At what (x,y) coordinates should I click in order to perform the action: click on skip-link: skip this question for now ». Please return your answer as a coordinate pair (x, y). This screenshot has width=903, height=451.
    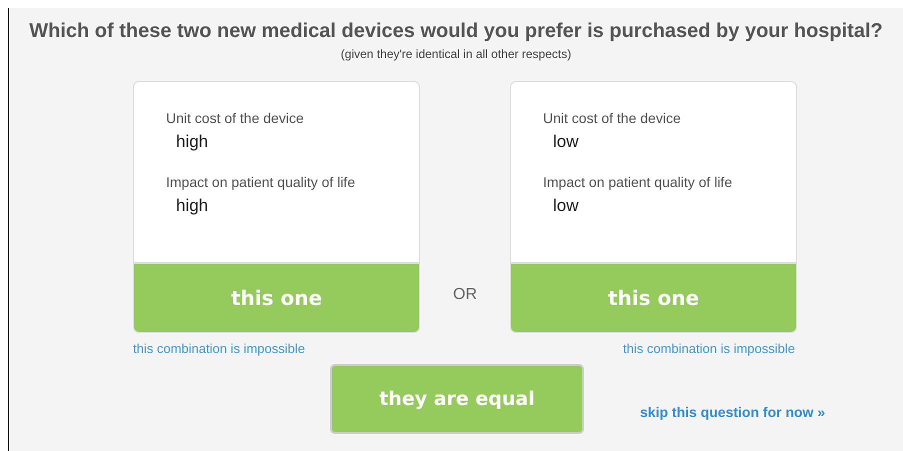
    Looking at the image, I should click on (733, 412).